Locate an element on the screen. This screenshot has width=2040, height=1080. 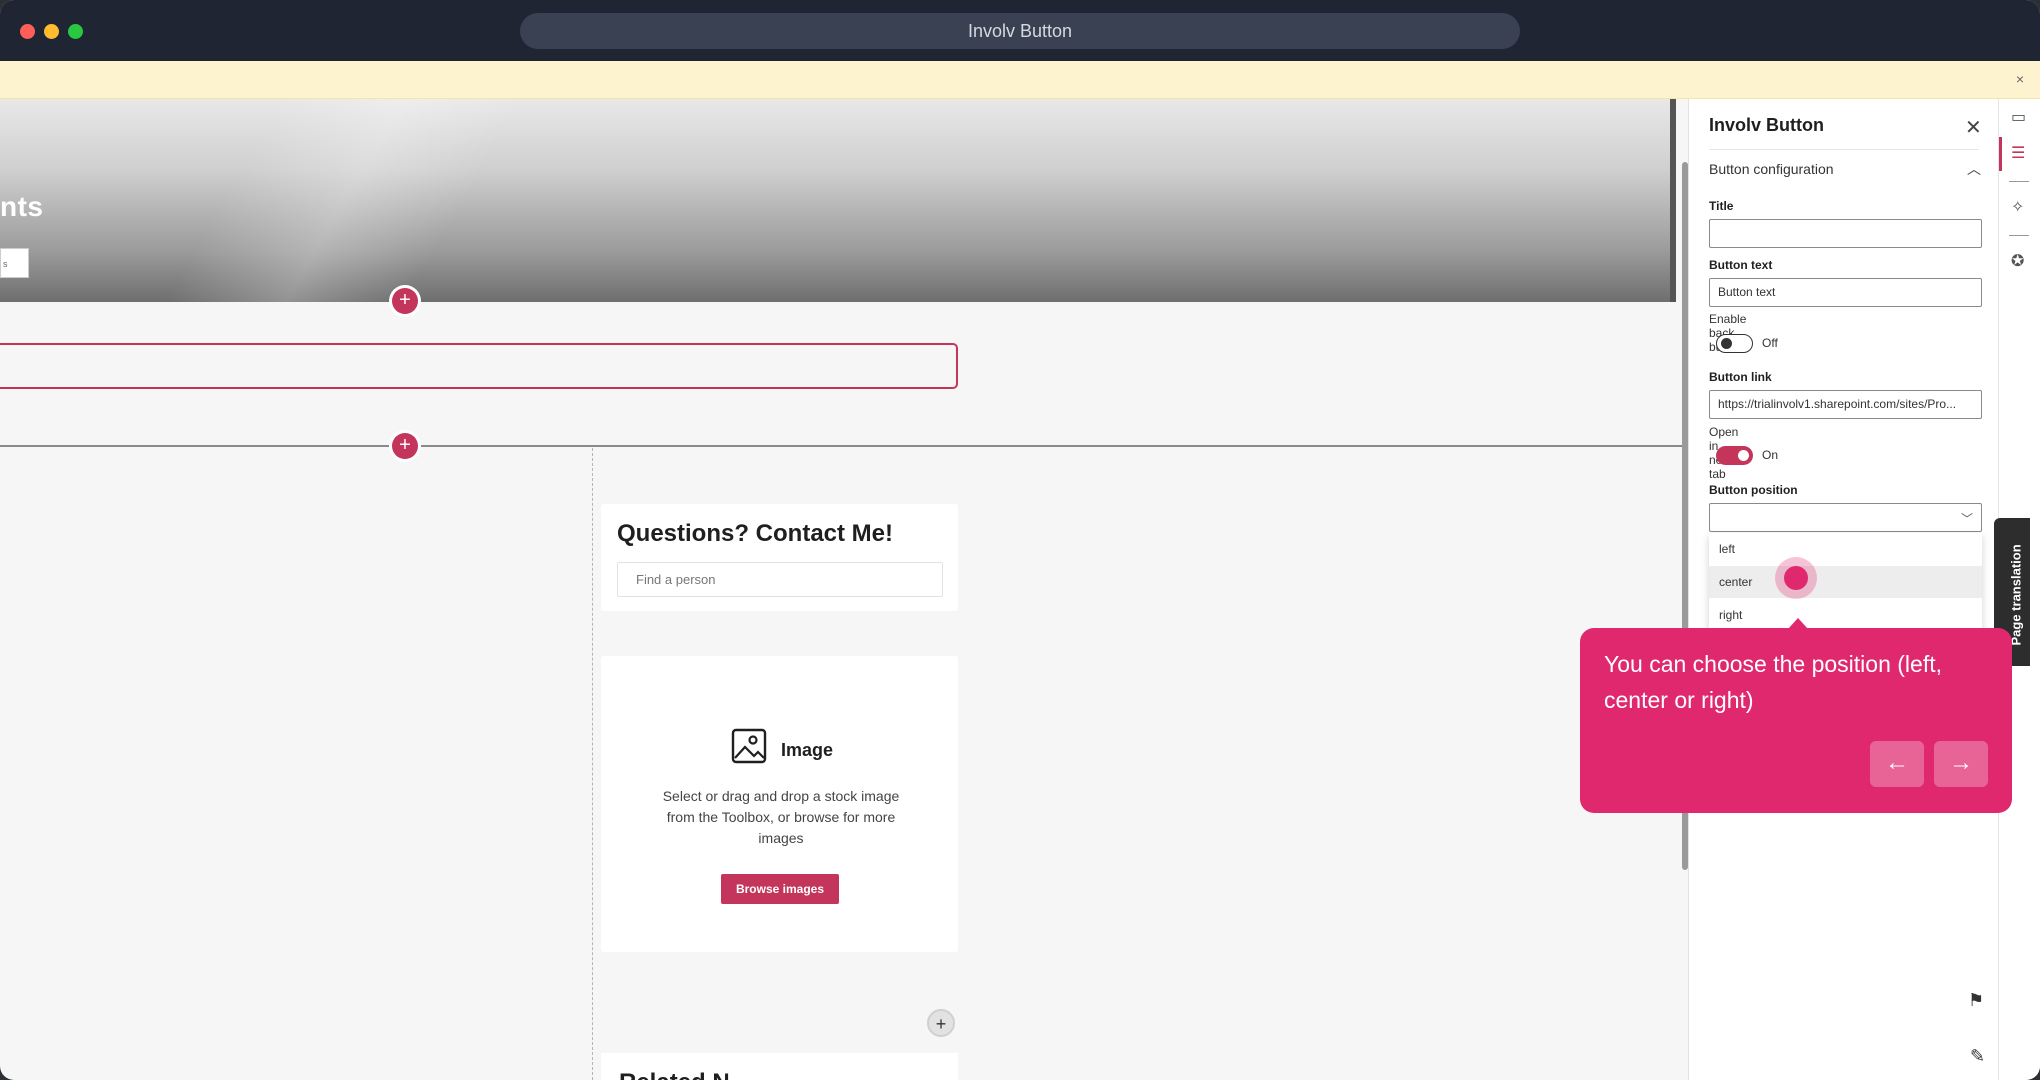
new-tab-toggle is located at coordinates (1734, 455).